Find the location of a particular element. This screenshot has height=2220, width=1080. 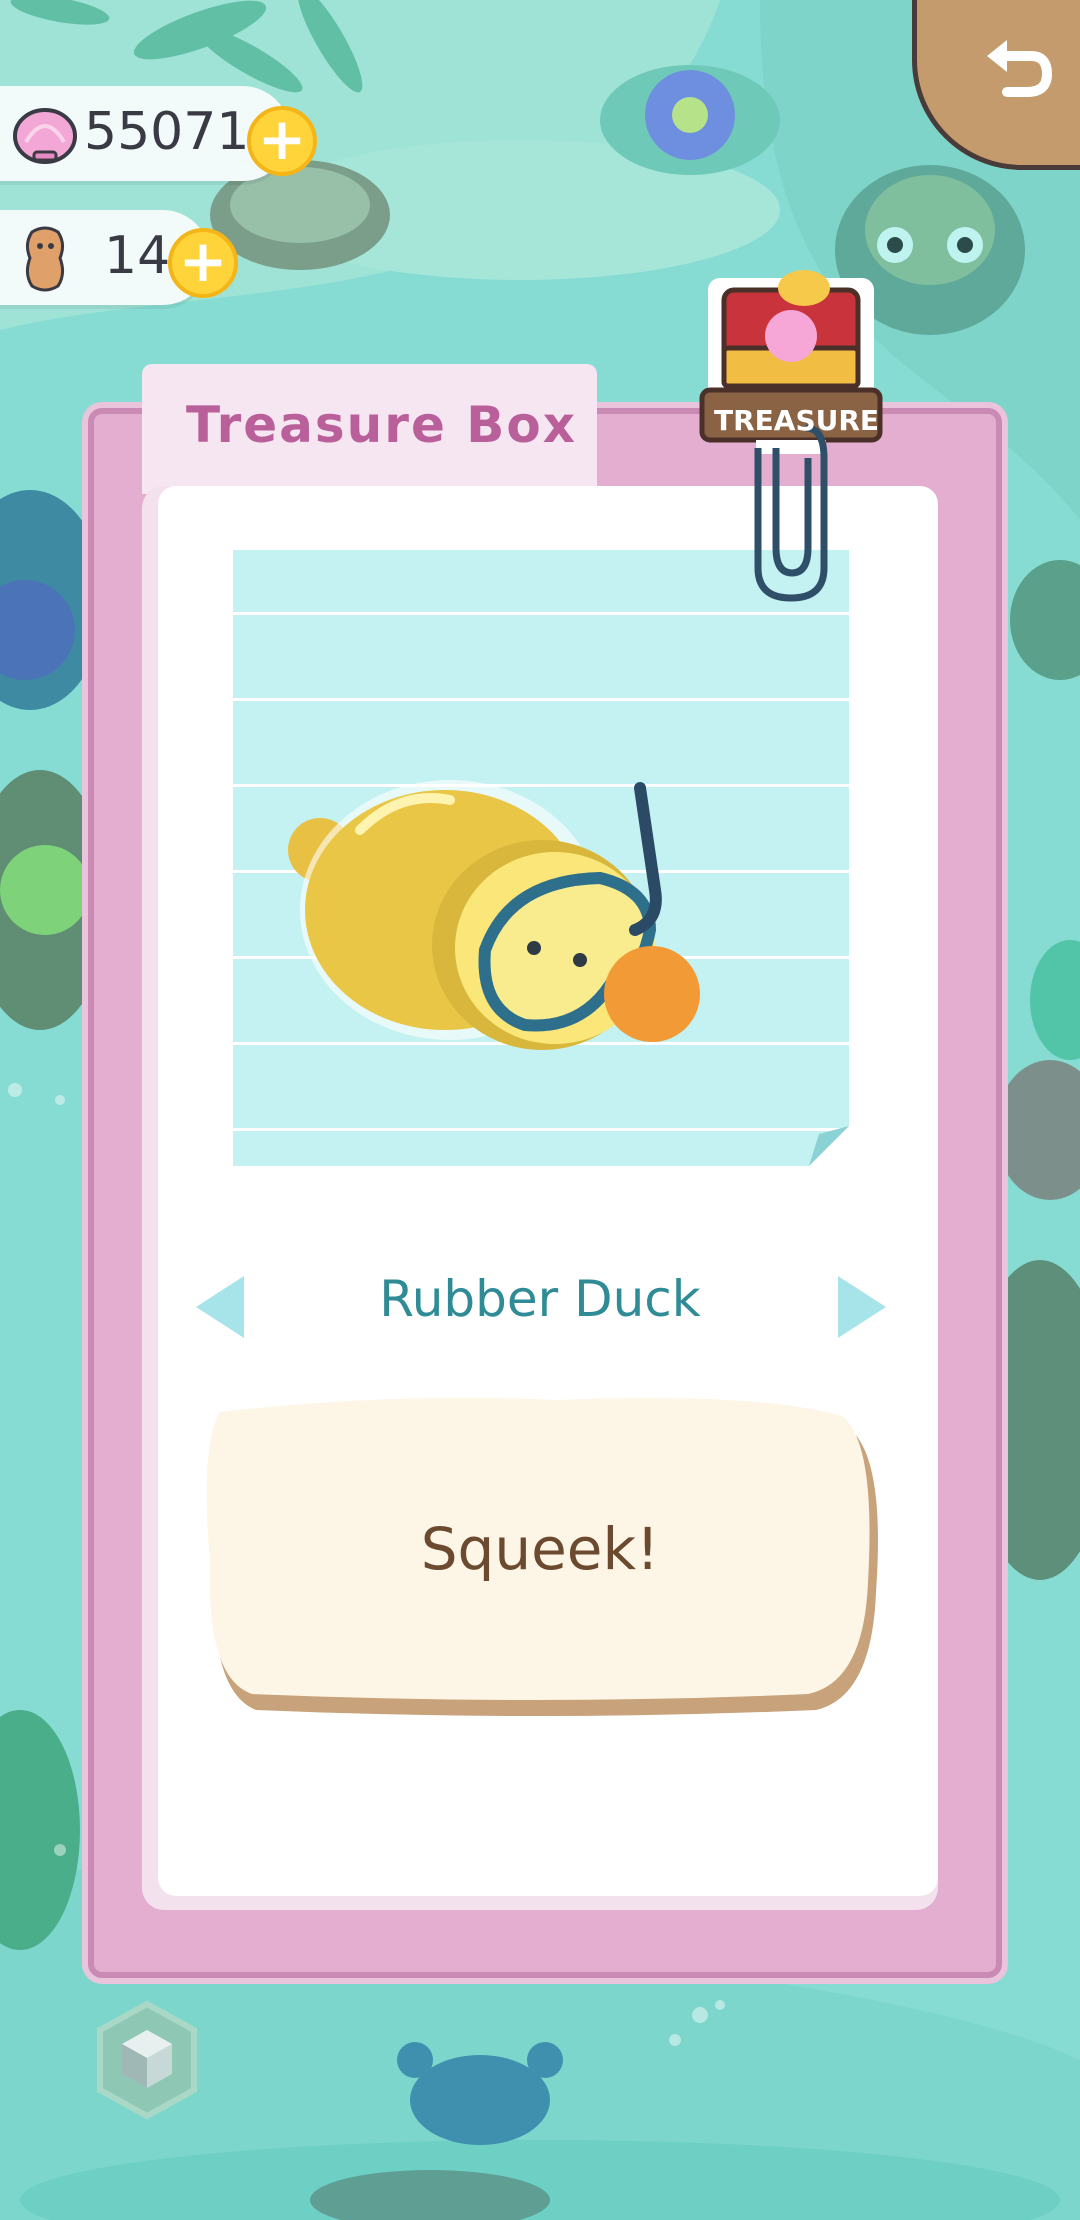

item-description: Squeek! is located at coordinates (540, 1549).